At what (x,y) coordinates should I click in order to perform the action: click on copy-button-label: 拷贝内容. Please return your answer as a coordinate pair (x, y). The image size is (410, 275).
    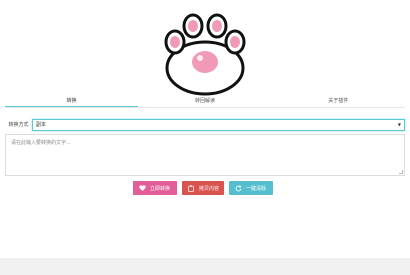
    Looking at the image, I should click on (209, 188).